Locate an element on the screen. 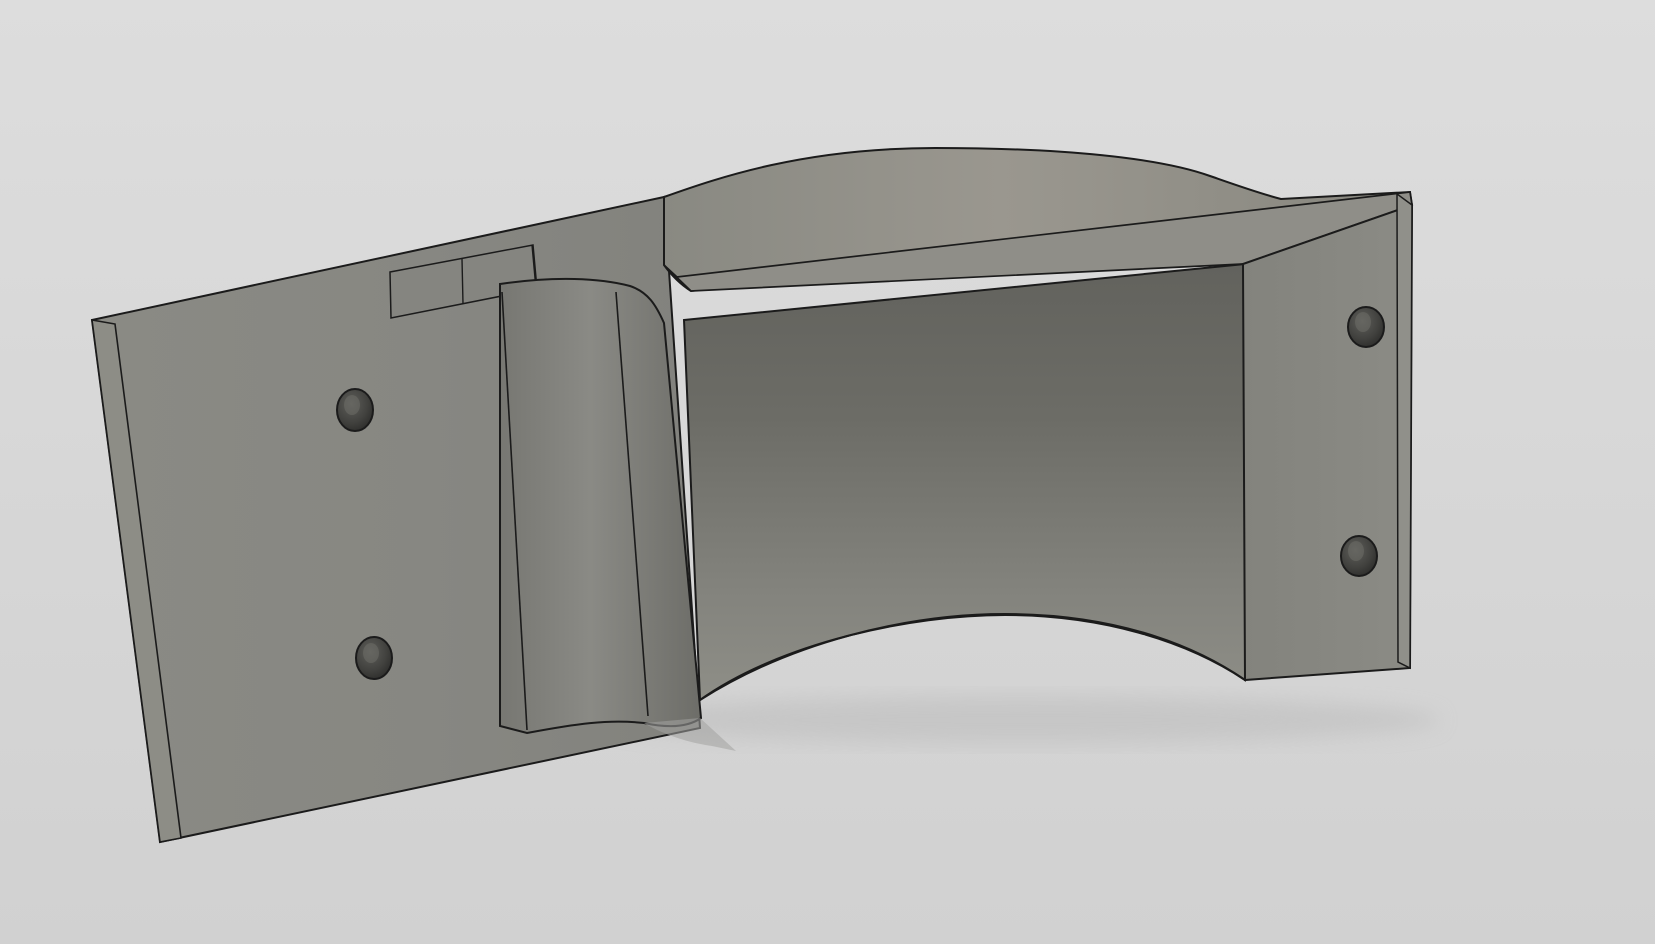  hole-right-lower-inner-icon is located at coordinates (1356, 551).